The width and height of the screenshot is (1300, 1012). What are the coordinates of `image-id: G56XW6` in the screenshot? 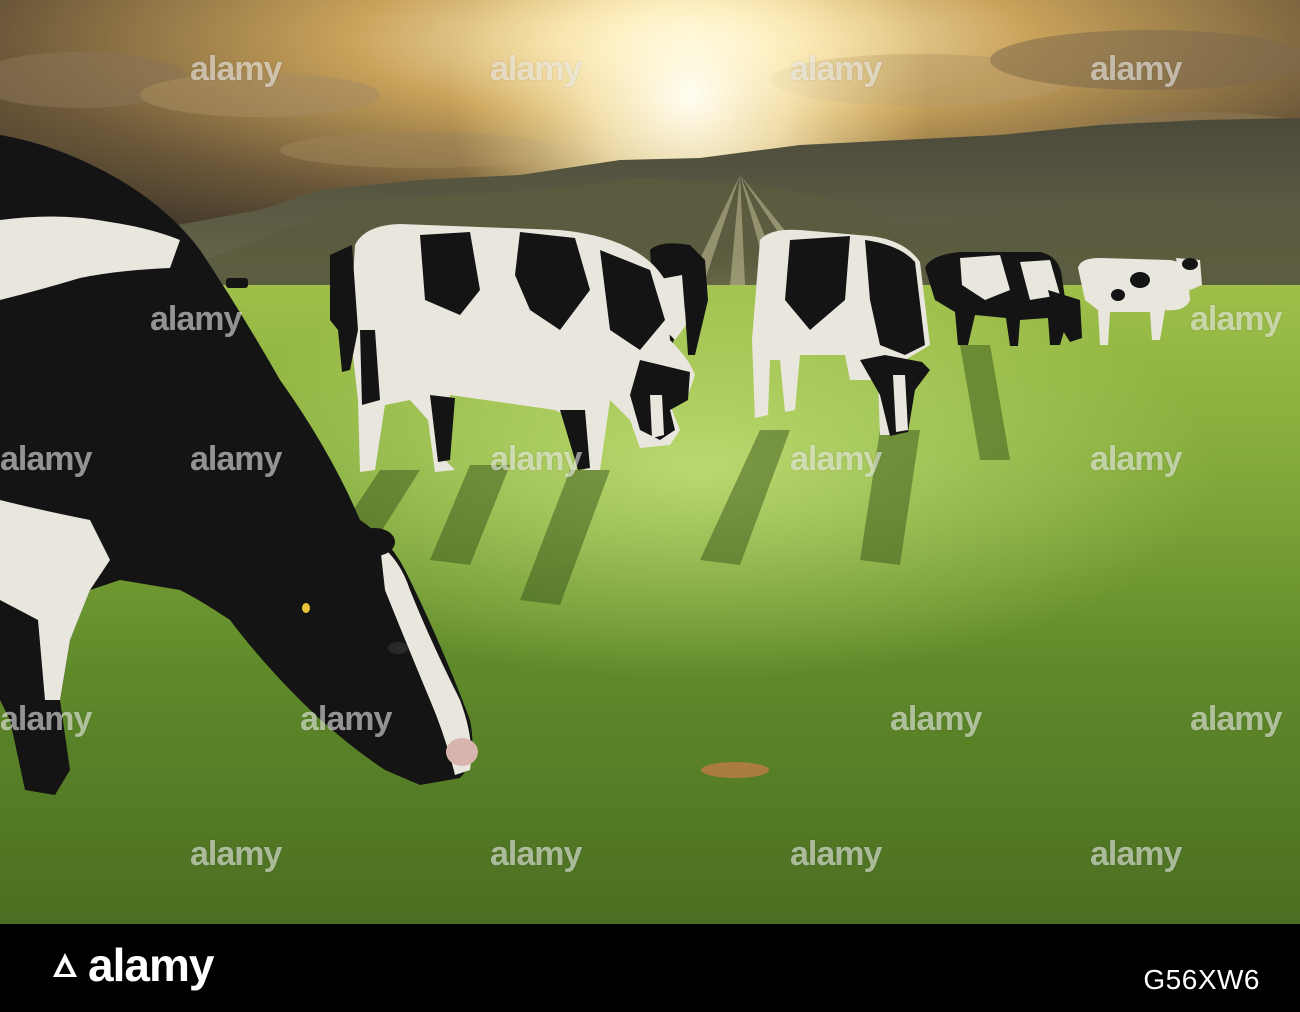 It's located at (1201, 979).